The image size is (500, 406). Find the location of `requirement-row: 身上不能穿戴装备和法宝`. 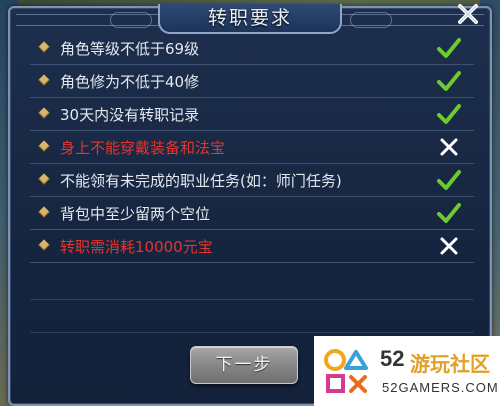

requirement-row: 身上不能穿戴装备和法宝 is located at coordinates (252, 147).